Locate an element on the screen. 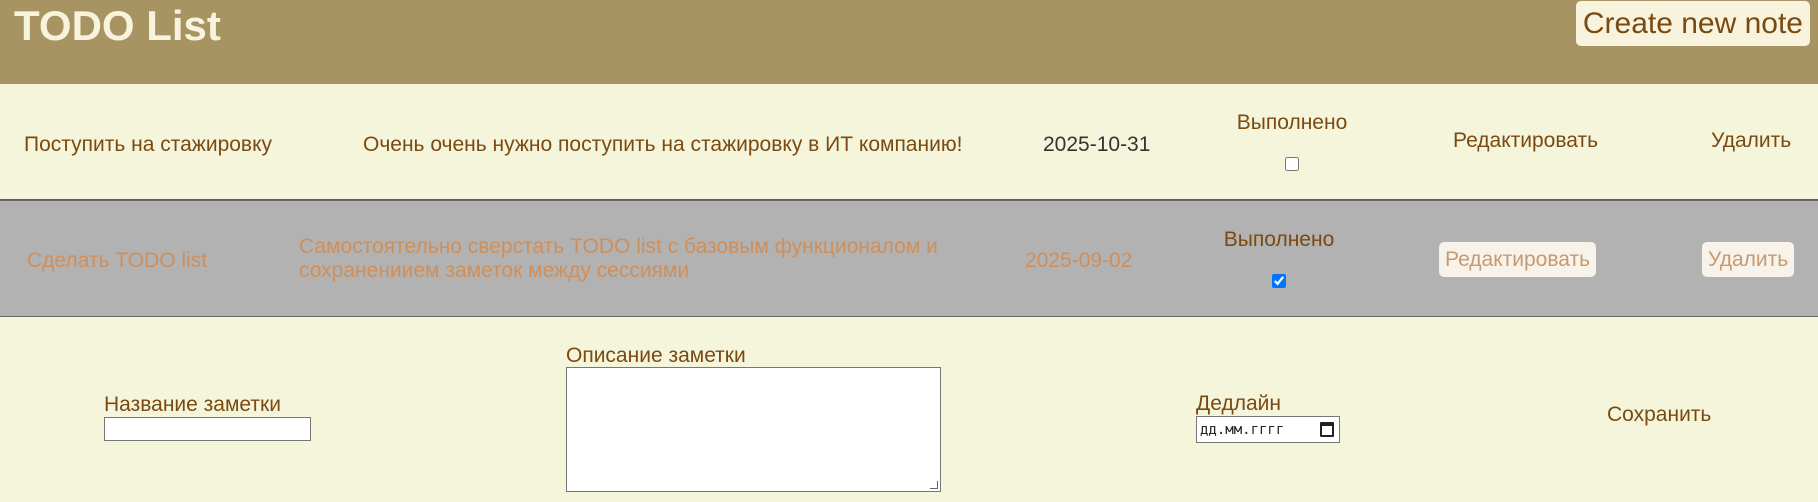 The height and width of the screenshot is (502, 1818). deadline-label: Дедлайн is located at coordinates (1238, 403).